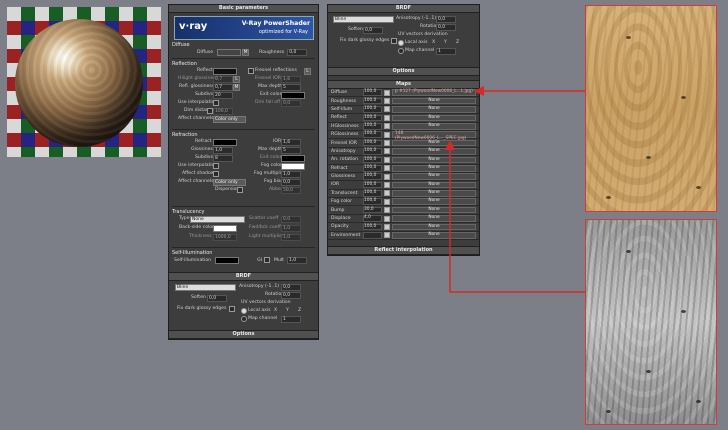 This screenshot has width=728, height=430. I want to click on spec-connector-line, so click(517, 221).